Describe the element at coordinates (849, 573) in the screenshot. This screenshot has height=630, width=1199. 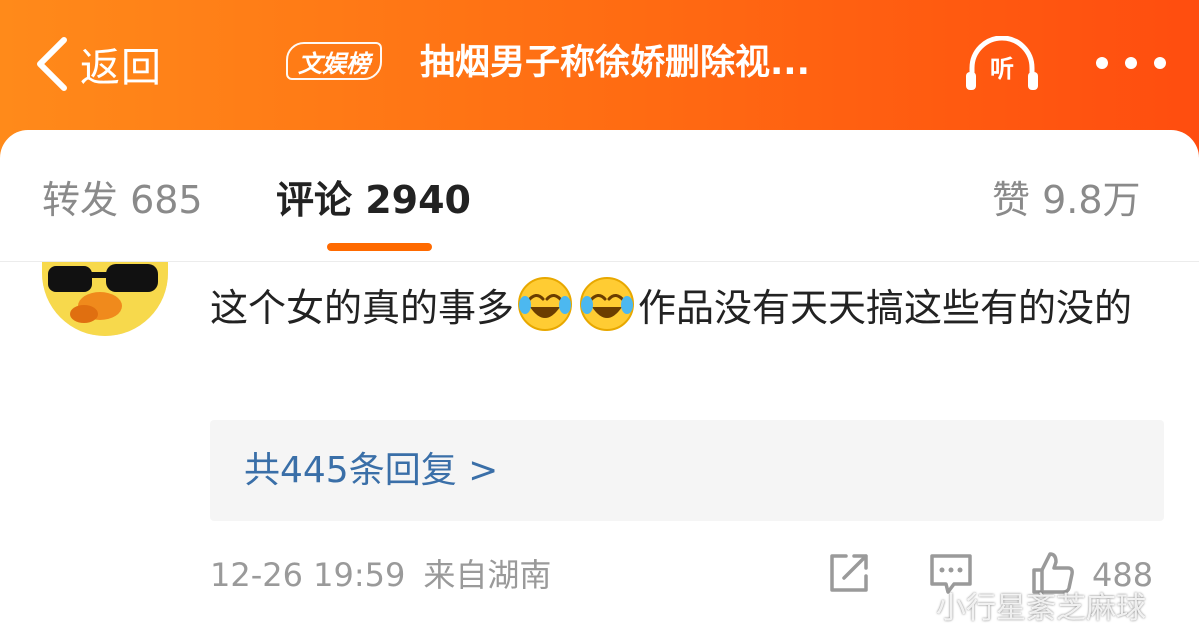
I see `share-icon` at that location.